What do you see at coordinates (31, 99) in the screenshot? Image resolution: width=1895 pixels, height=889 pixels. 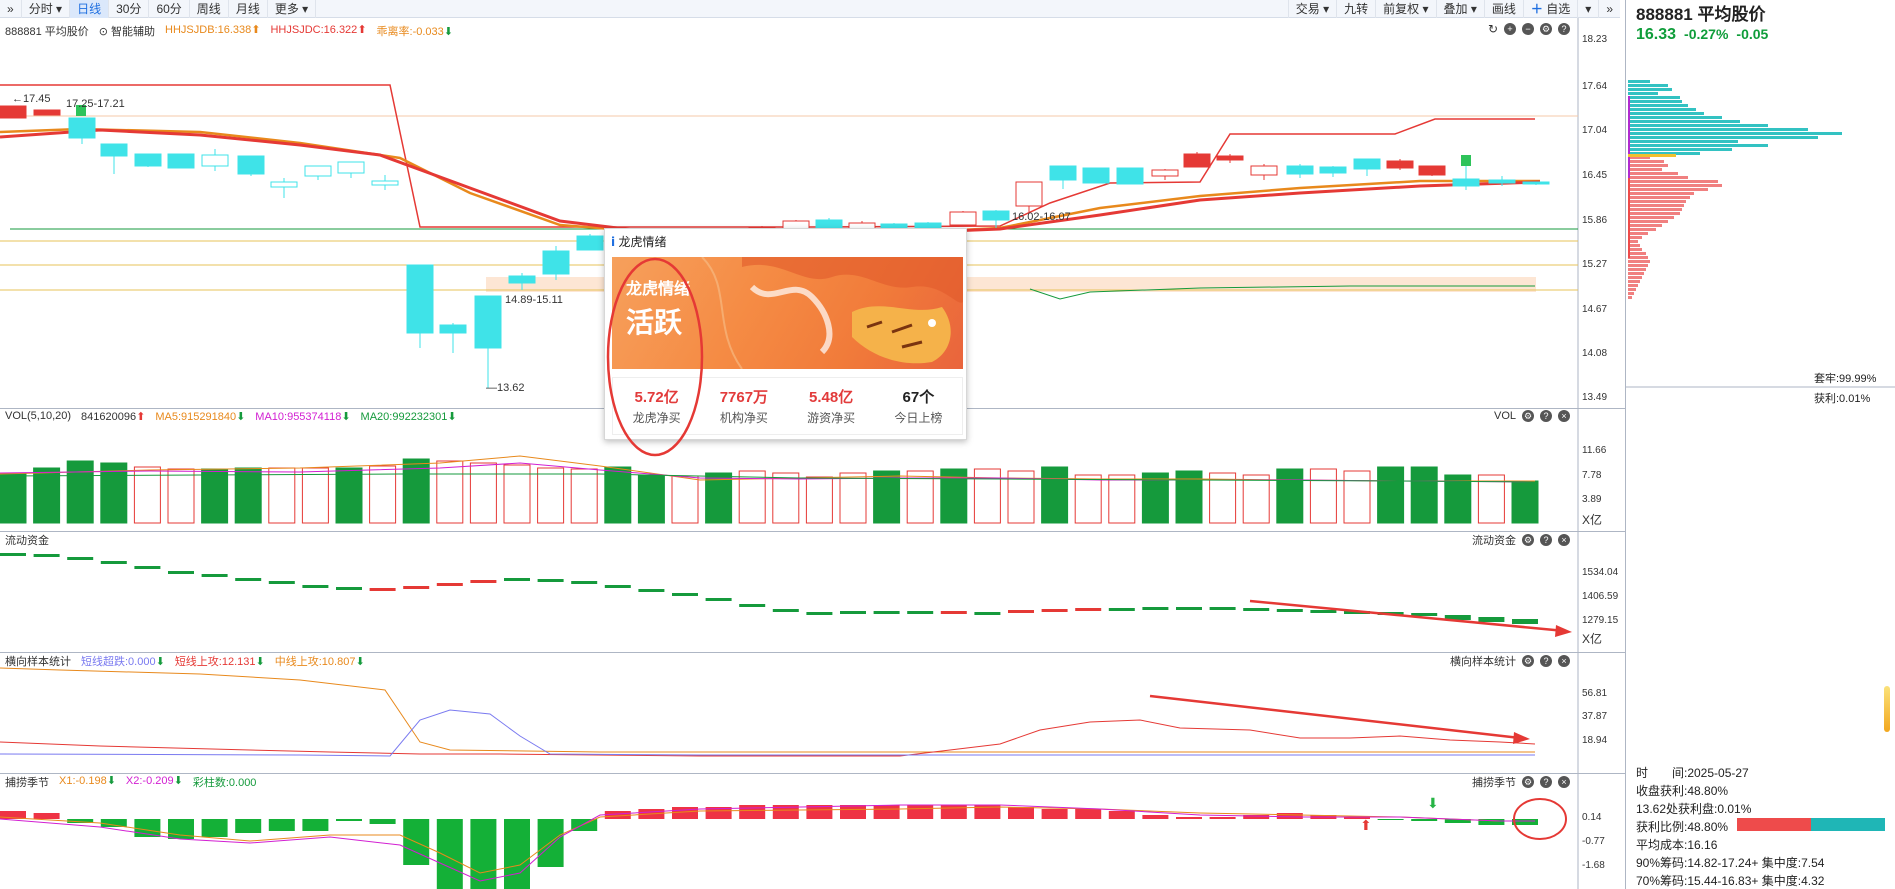 I see `high-left-label: ←17.45` at bounding box center [31, 99].